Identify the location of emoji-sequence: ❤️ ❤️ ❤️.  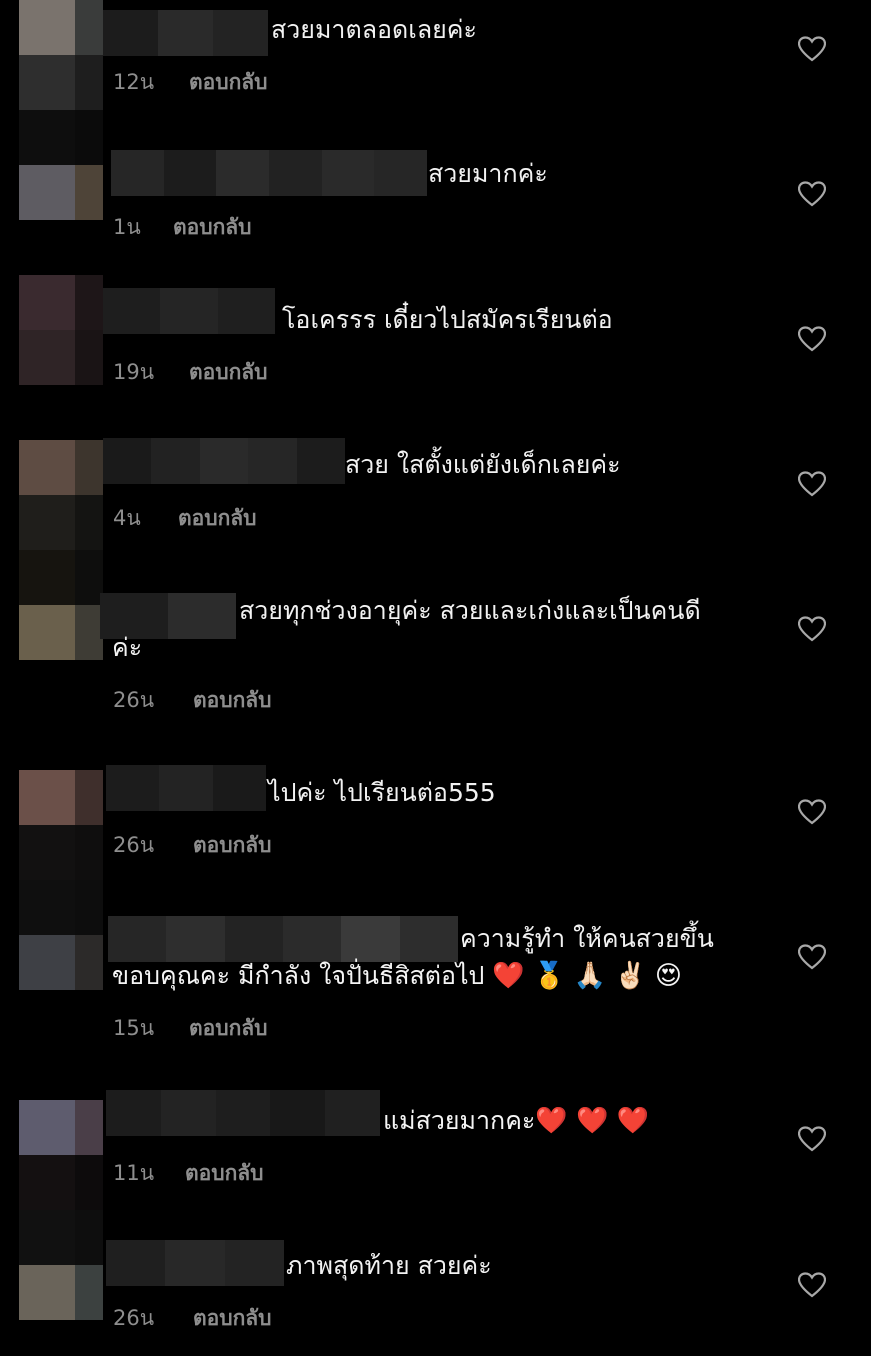
(592, 1121).